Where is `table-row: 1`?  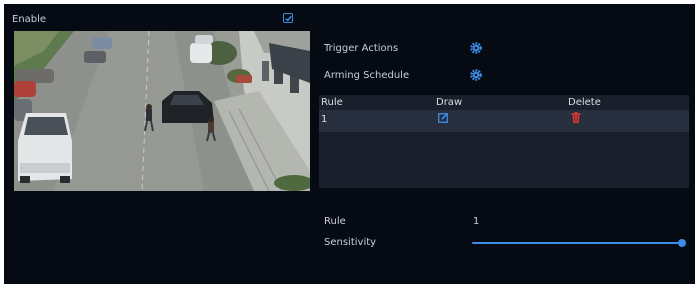 table-row: 1 is located at coordinates (504, 121).